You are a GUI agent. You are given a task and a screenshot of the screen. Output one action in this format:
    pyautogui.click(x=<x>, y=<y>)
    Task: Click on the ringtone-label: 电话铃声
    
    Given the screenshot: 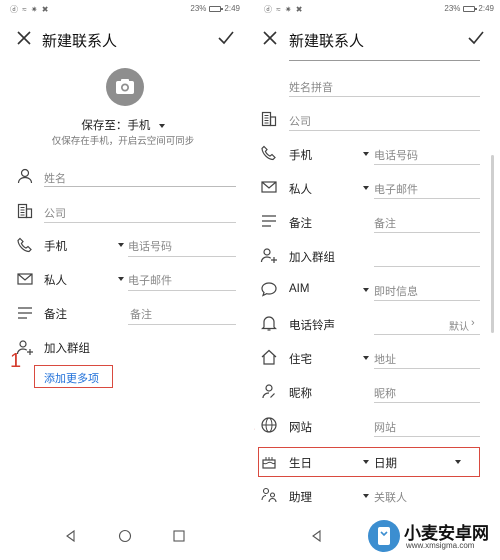 What is the action you would take?
    pyautogui.click(x=312, y=325)
    